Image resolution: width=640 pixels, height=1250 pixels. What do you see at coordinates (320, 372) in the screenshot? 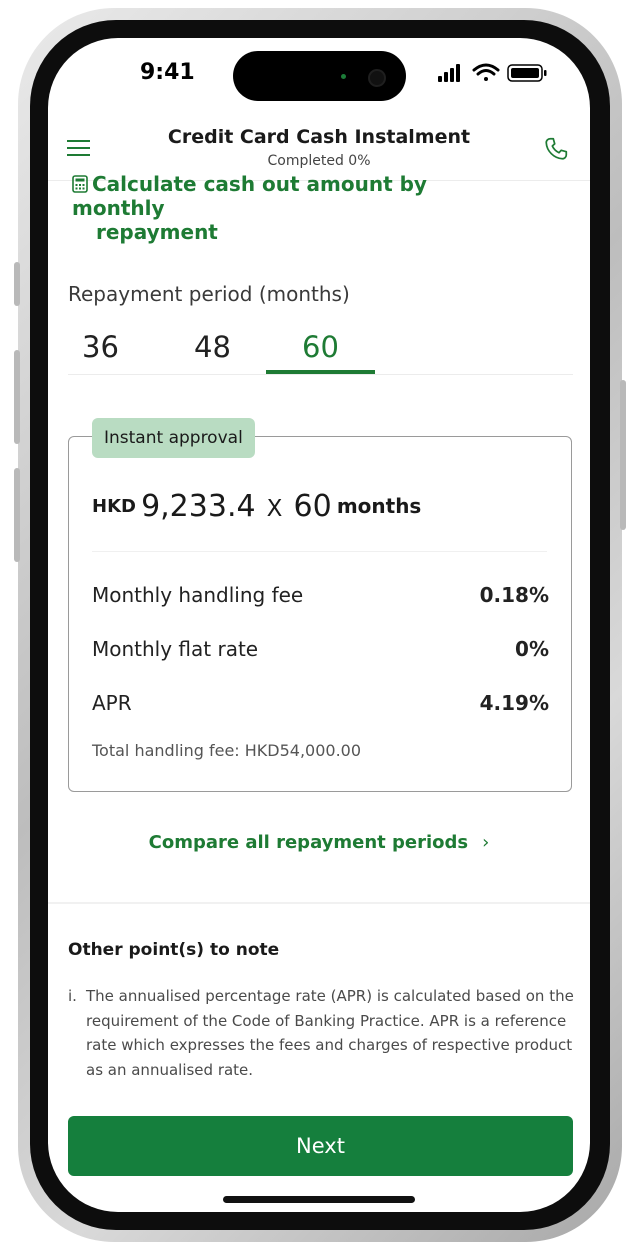
I see `selected-tab-indicator` at bounding box center [320, 372].